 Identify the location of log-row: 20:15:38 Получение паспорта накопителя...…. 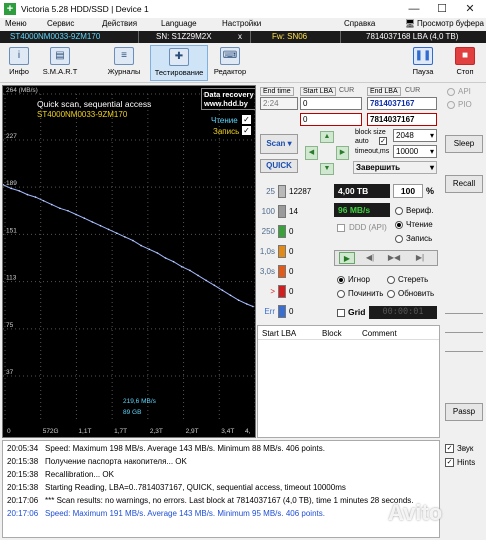
(97, 461).